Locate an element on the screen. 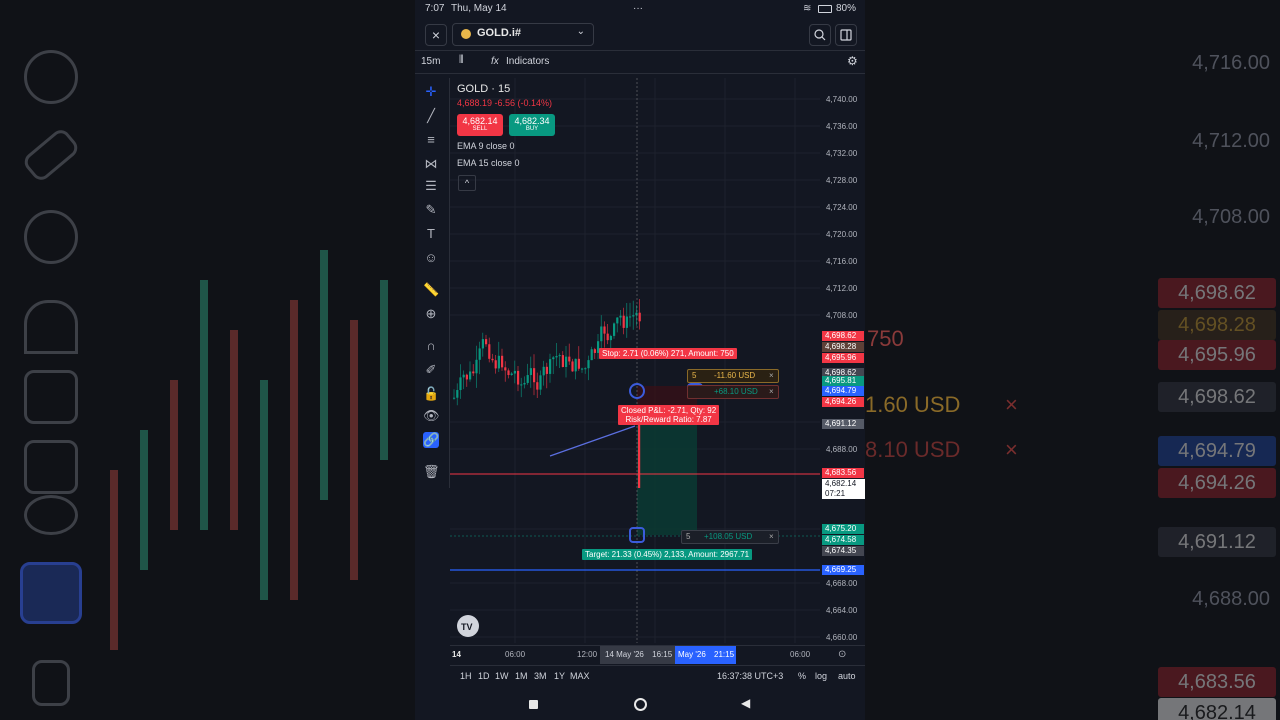 The image size is (1280, 720). bg-trash-icon is located at coordinates (51, 683).